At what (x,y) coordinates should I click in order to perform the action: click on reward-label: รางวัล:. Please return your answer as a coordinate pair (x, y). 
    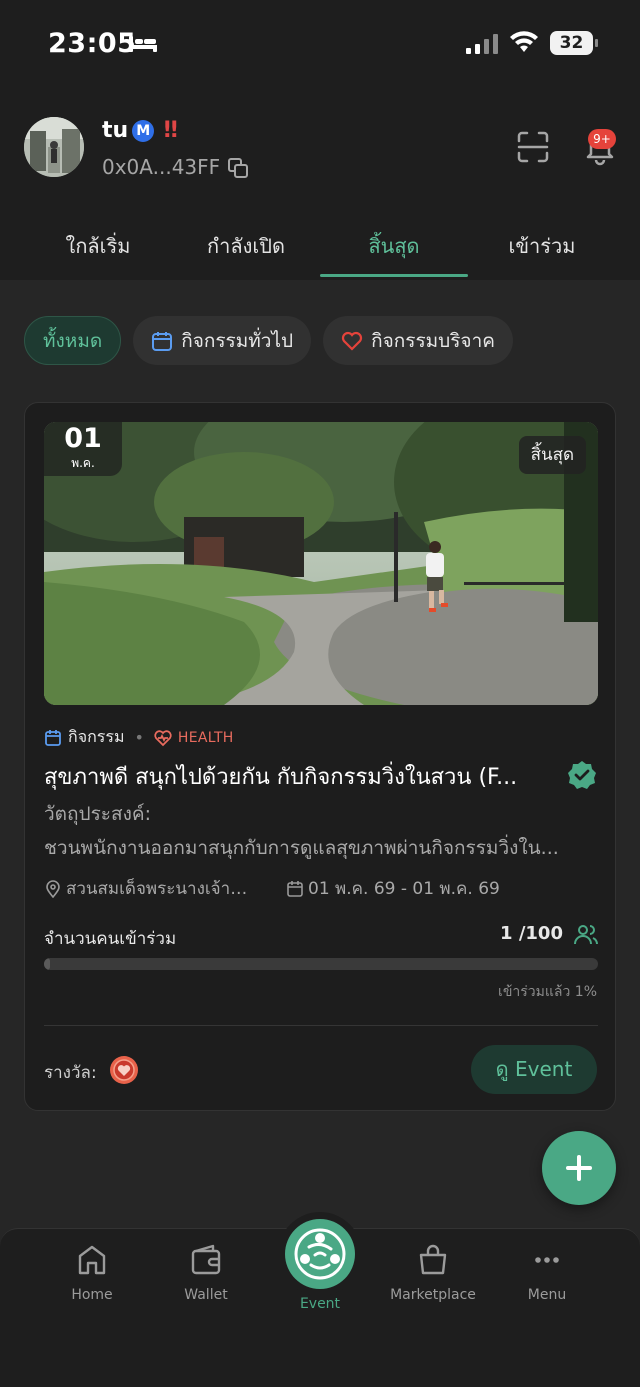
    Looking at the image, I should click on (70, 1073).